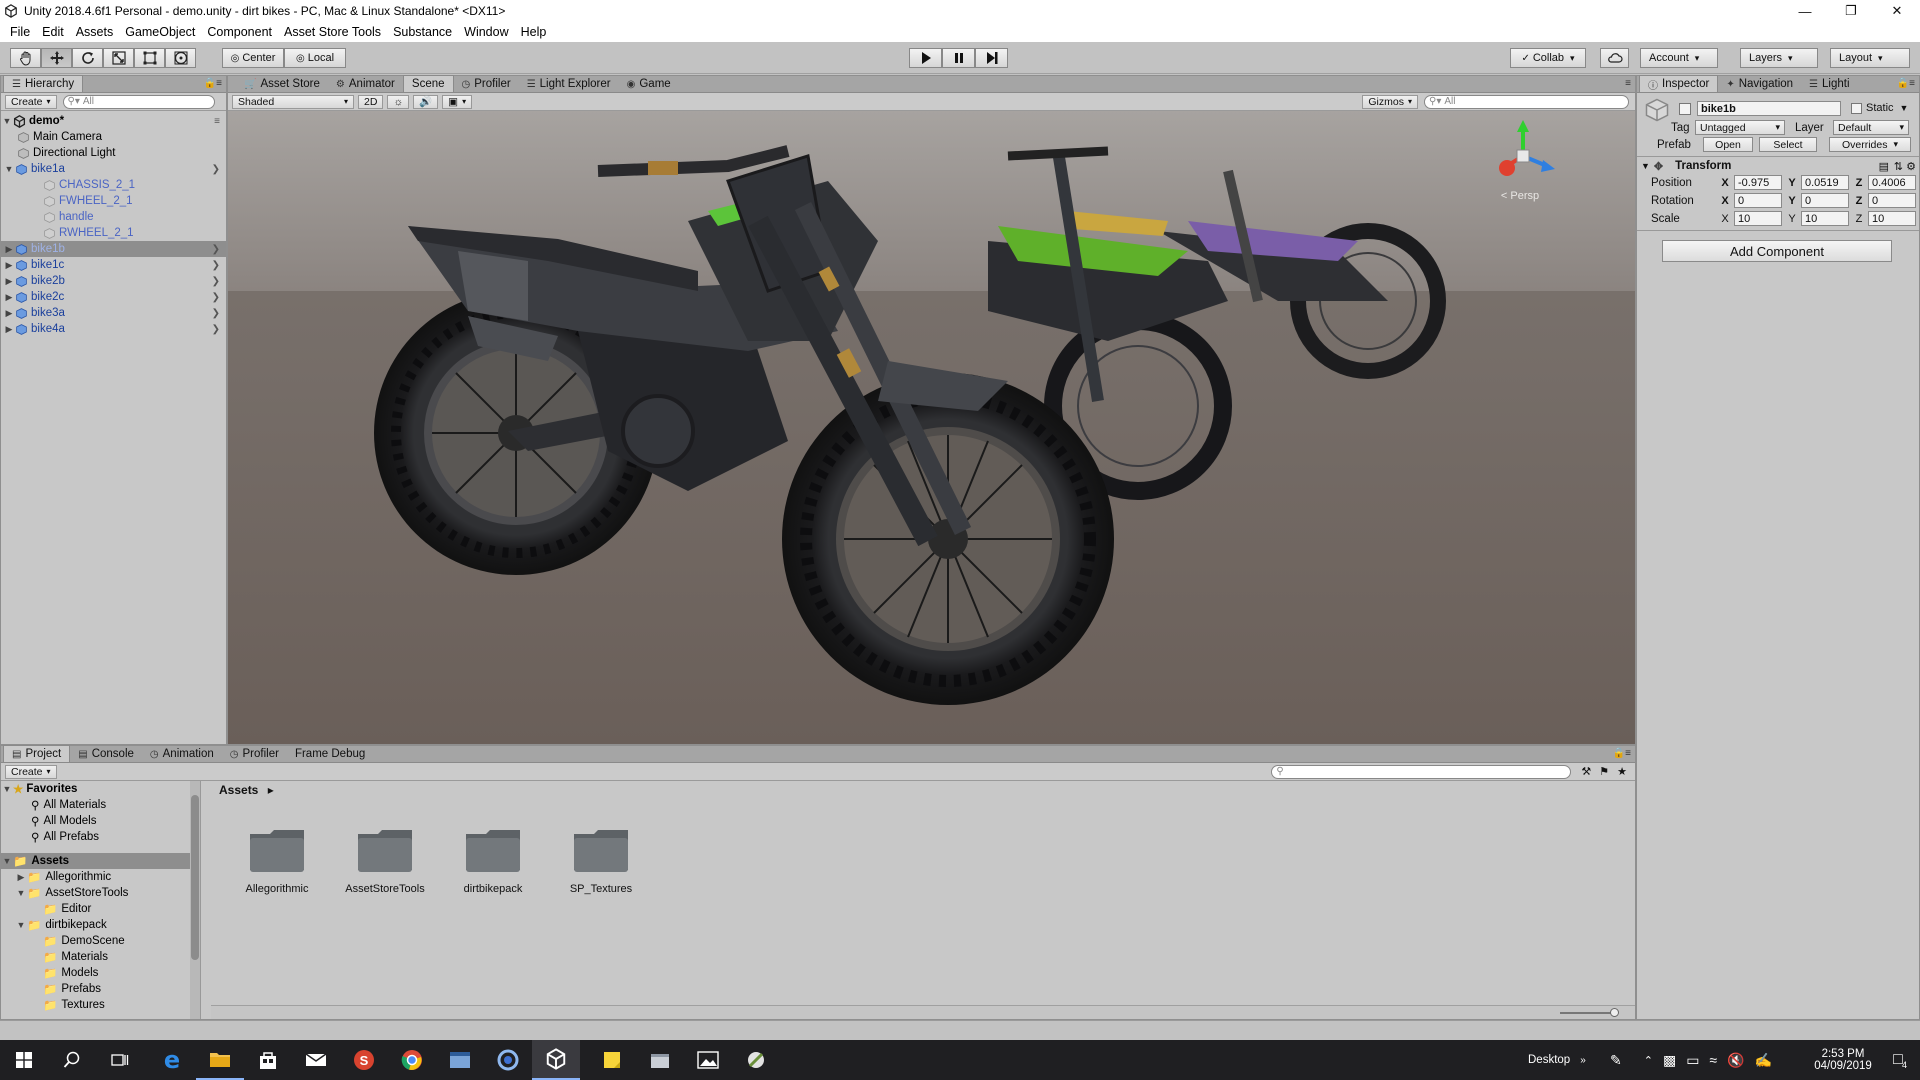 This screenshot has width=1920, height=1080. I want to click on wifi-icon: ≈, so click(1713, 1060).